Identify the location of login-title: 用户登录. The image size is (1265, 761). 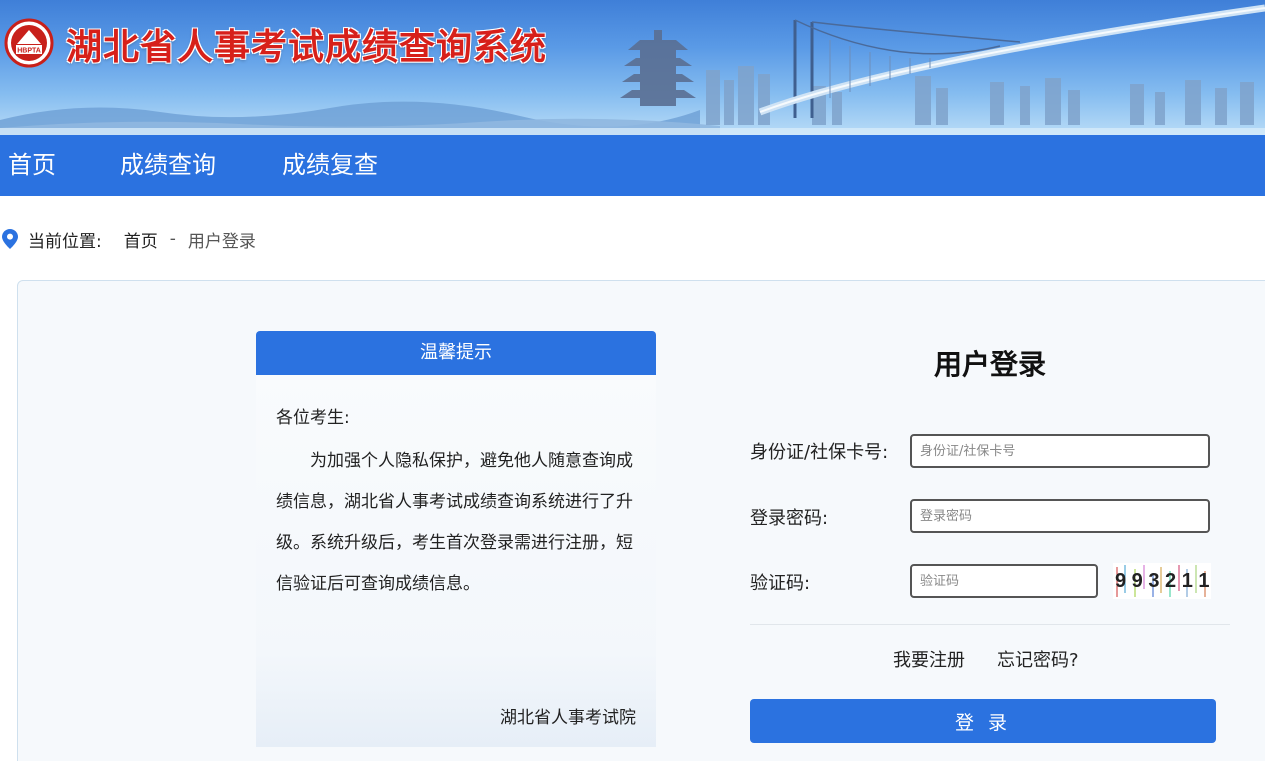
(989, 364).